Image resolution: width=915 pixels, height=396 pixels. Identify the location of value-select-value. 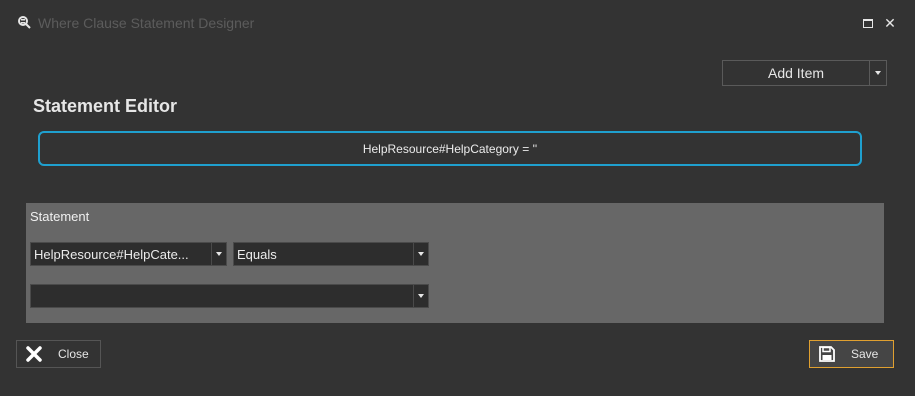
(222, 296).